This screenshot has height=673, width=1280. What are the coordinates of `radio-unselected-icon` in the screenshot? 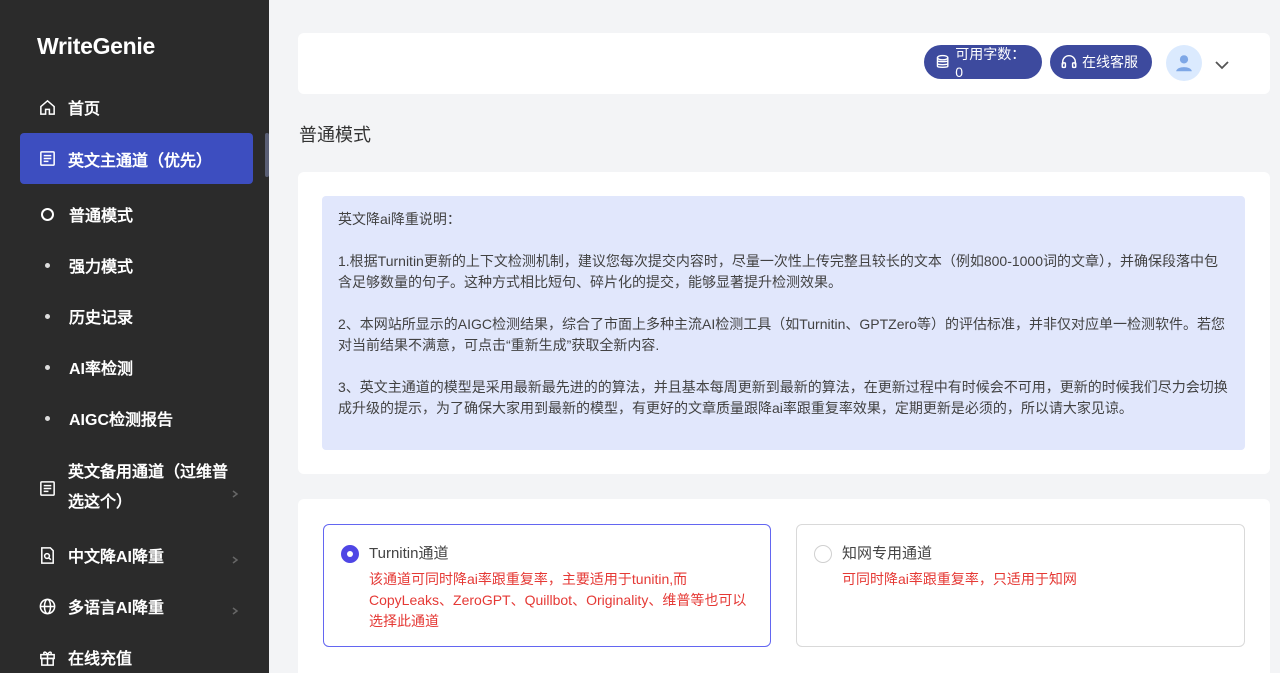 It's located at (823, 554).